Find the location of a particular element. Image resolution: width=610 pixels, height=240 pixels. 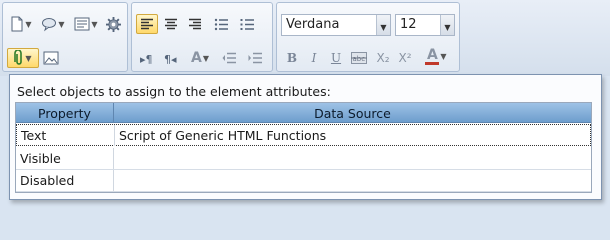

underline-icon: U is located at coordinates (336, 58).